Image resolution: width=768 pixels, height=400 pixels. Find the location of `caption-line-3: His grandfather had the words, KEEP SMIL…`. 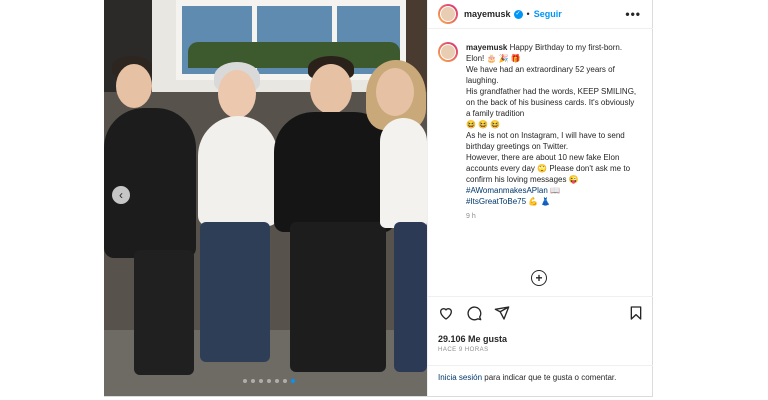

caption-line-3: His grandfather had the words, KEEP SMIL… is located at coordinates (551, 102).